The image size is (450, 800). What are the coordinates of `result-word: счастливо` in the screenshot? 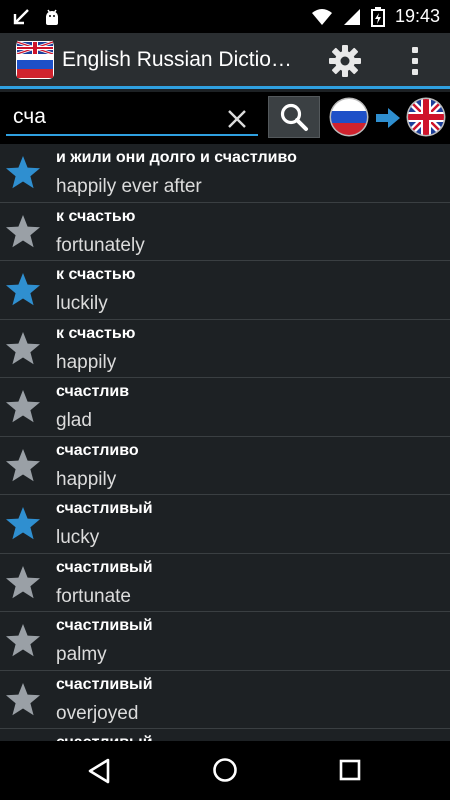 It's located at (97, 450).